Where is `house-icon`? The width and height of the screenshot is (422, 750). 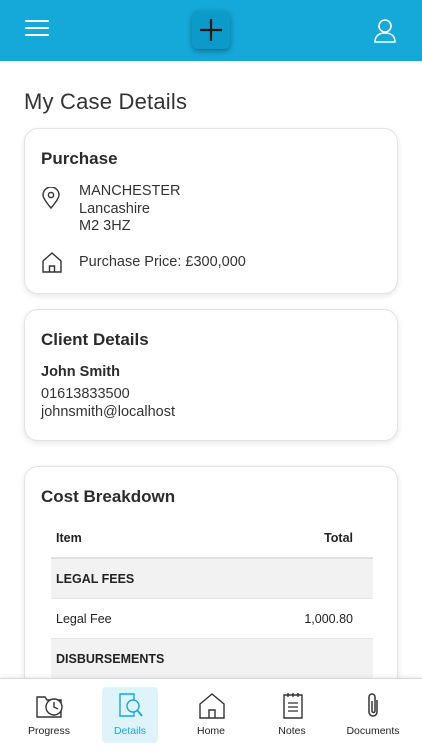 house-icon is located at coordinates (52, 262).